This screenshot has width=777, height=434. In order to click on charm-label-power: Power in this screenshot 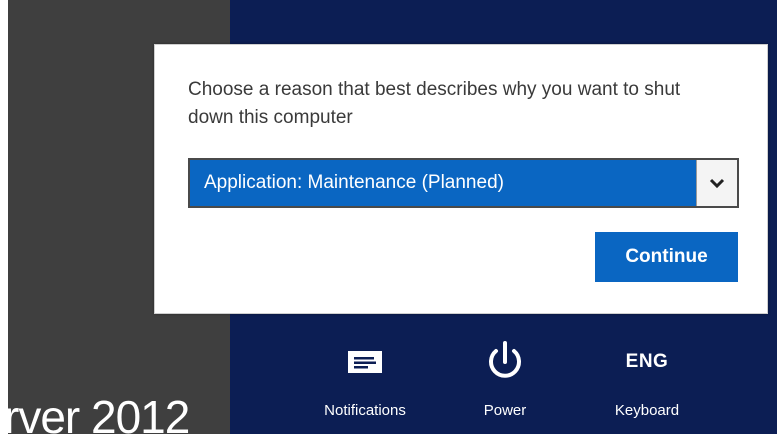, I will do `click(505, 410)`.